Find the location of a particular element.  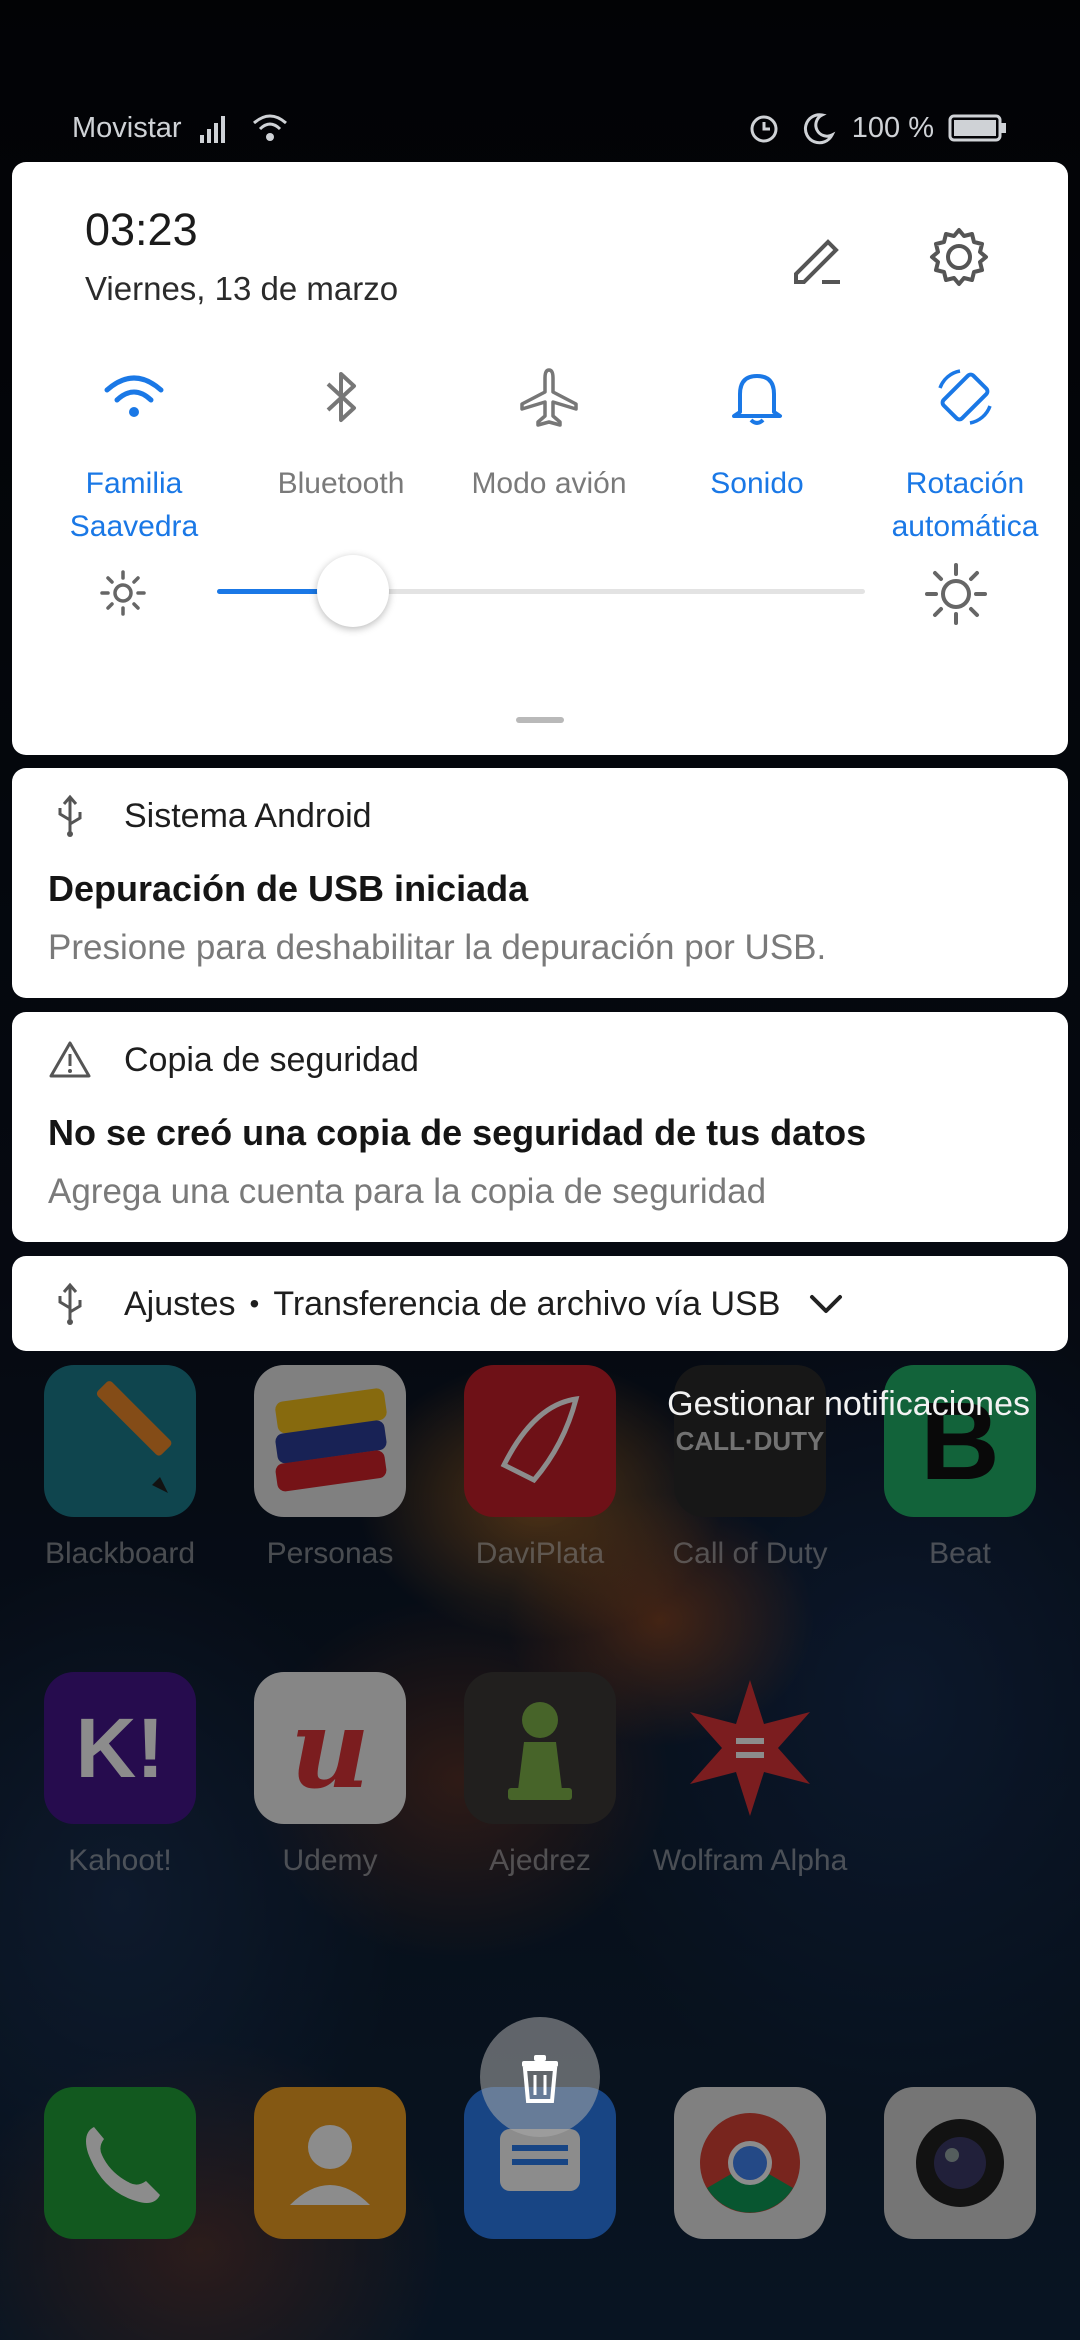

clock-date: Viernes, 13 de marzo is located at coordinates (241, 289).